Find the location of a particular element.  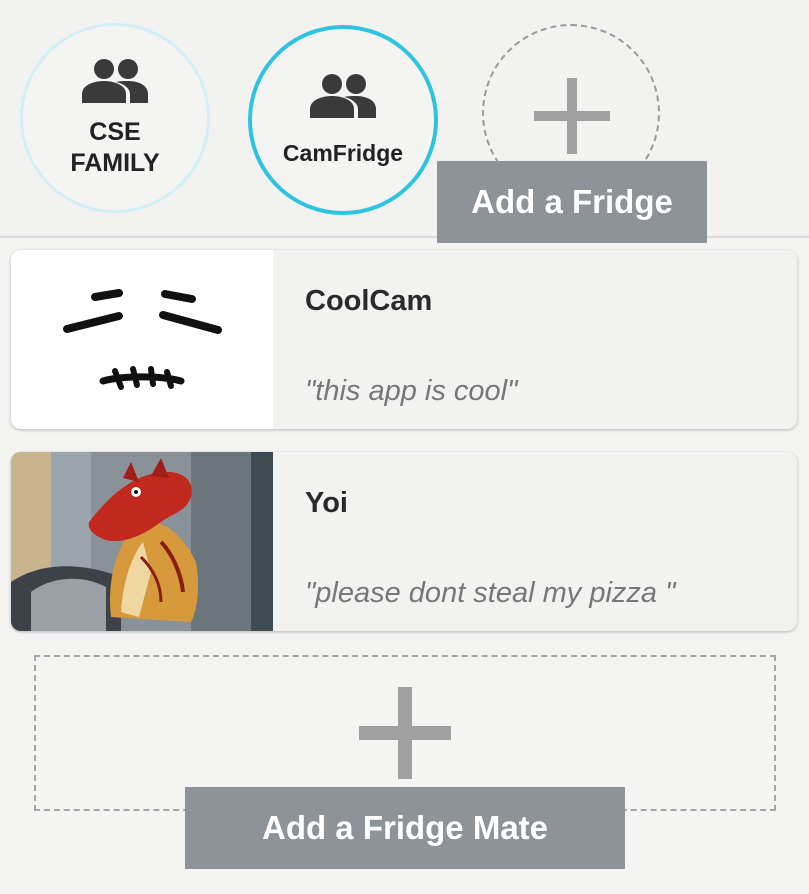

mate-name: CoolCam is located at coordinates (369, 301).